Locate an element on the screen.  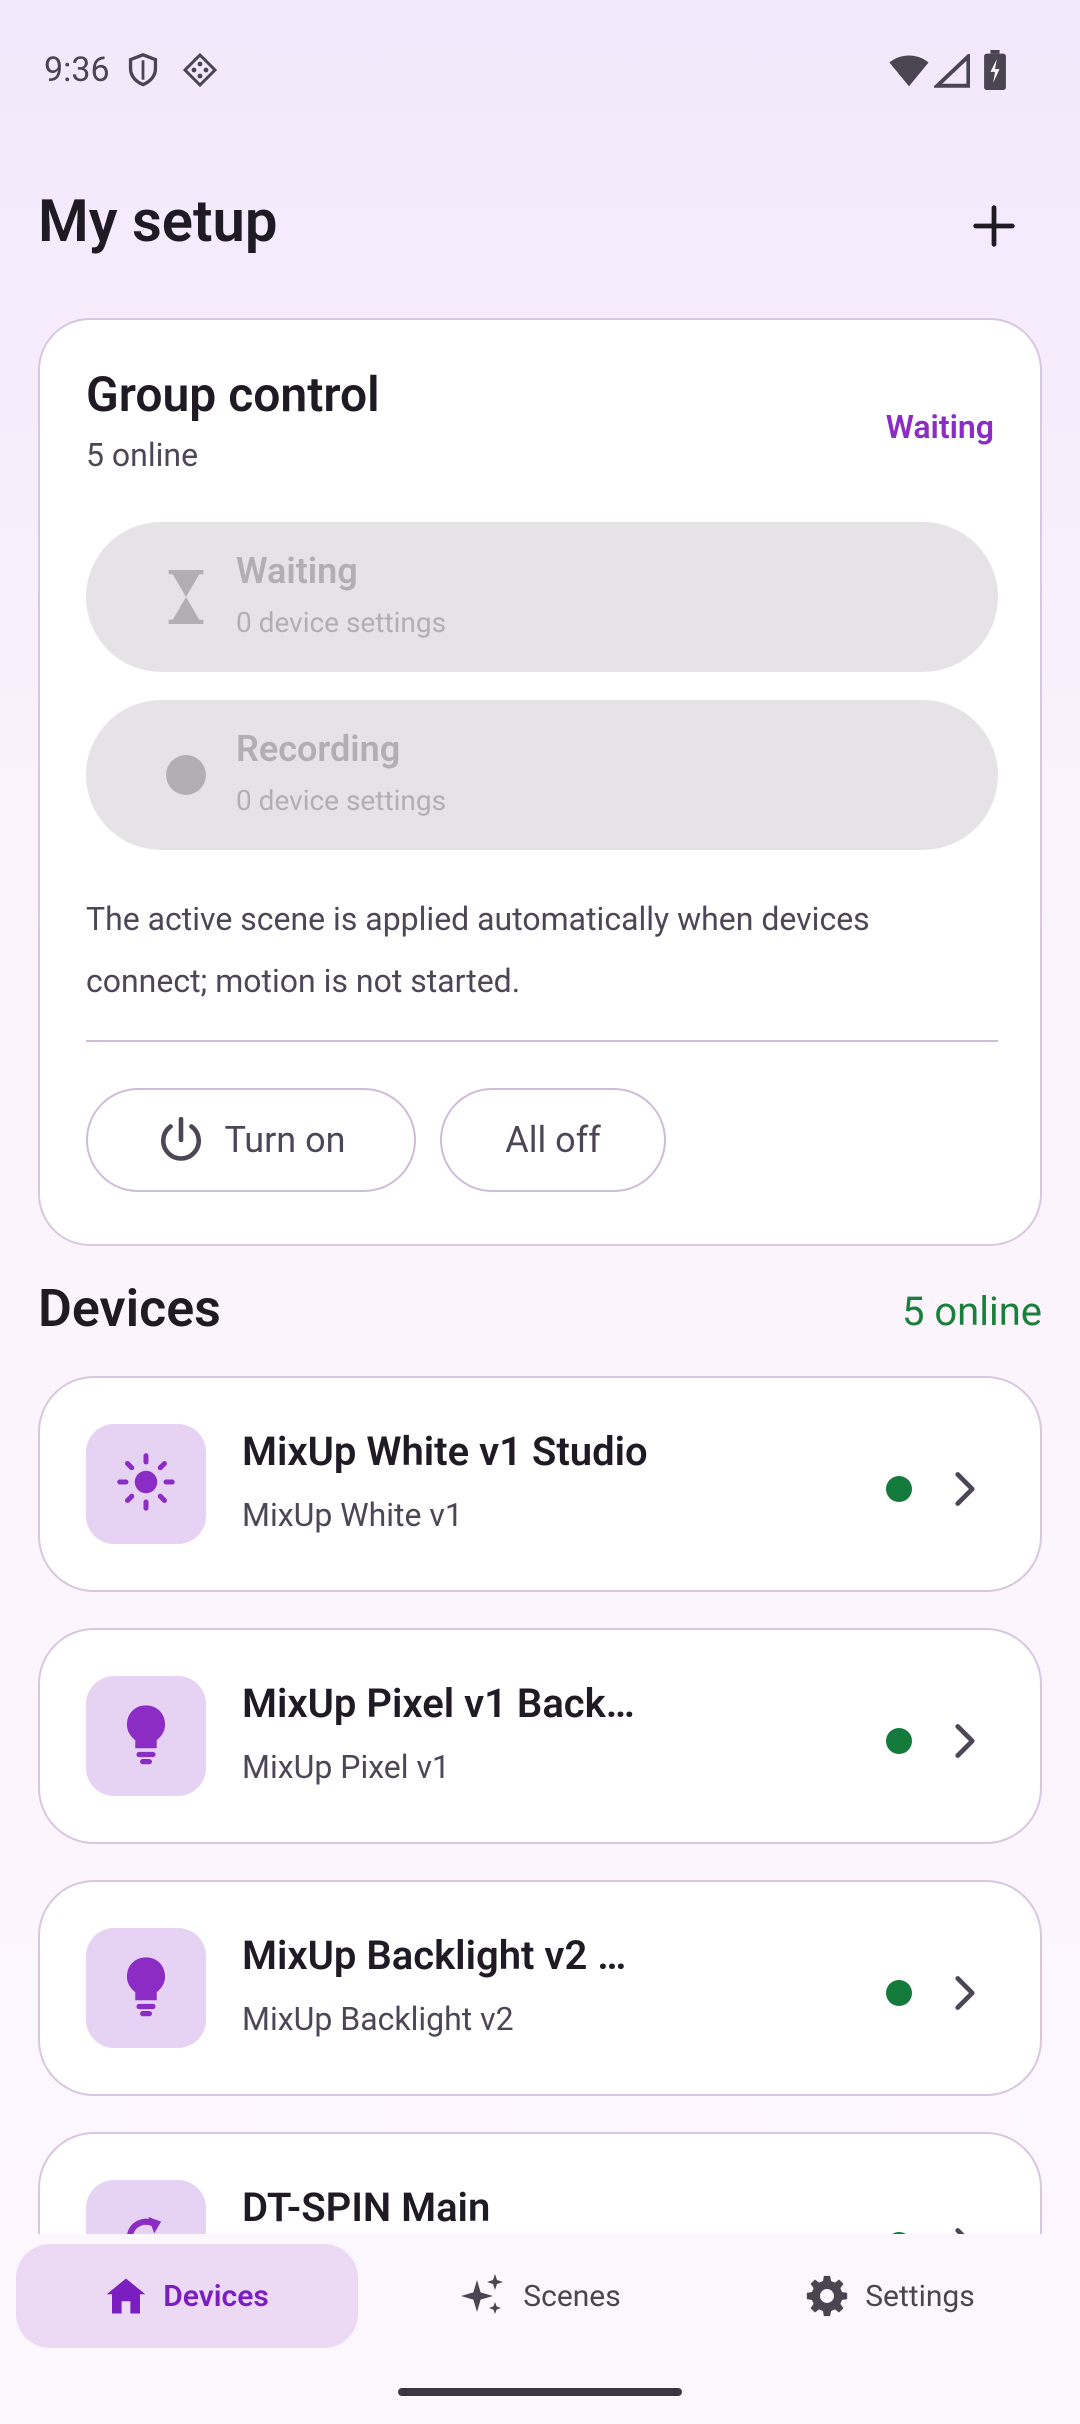
plus-icon is located at coordinates (994, 228).